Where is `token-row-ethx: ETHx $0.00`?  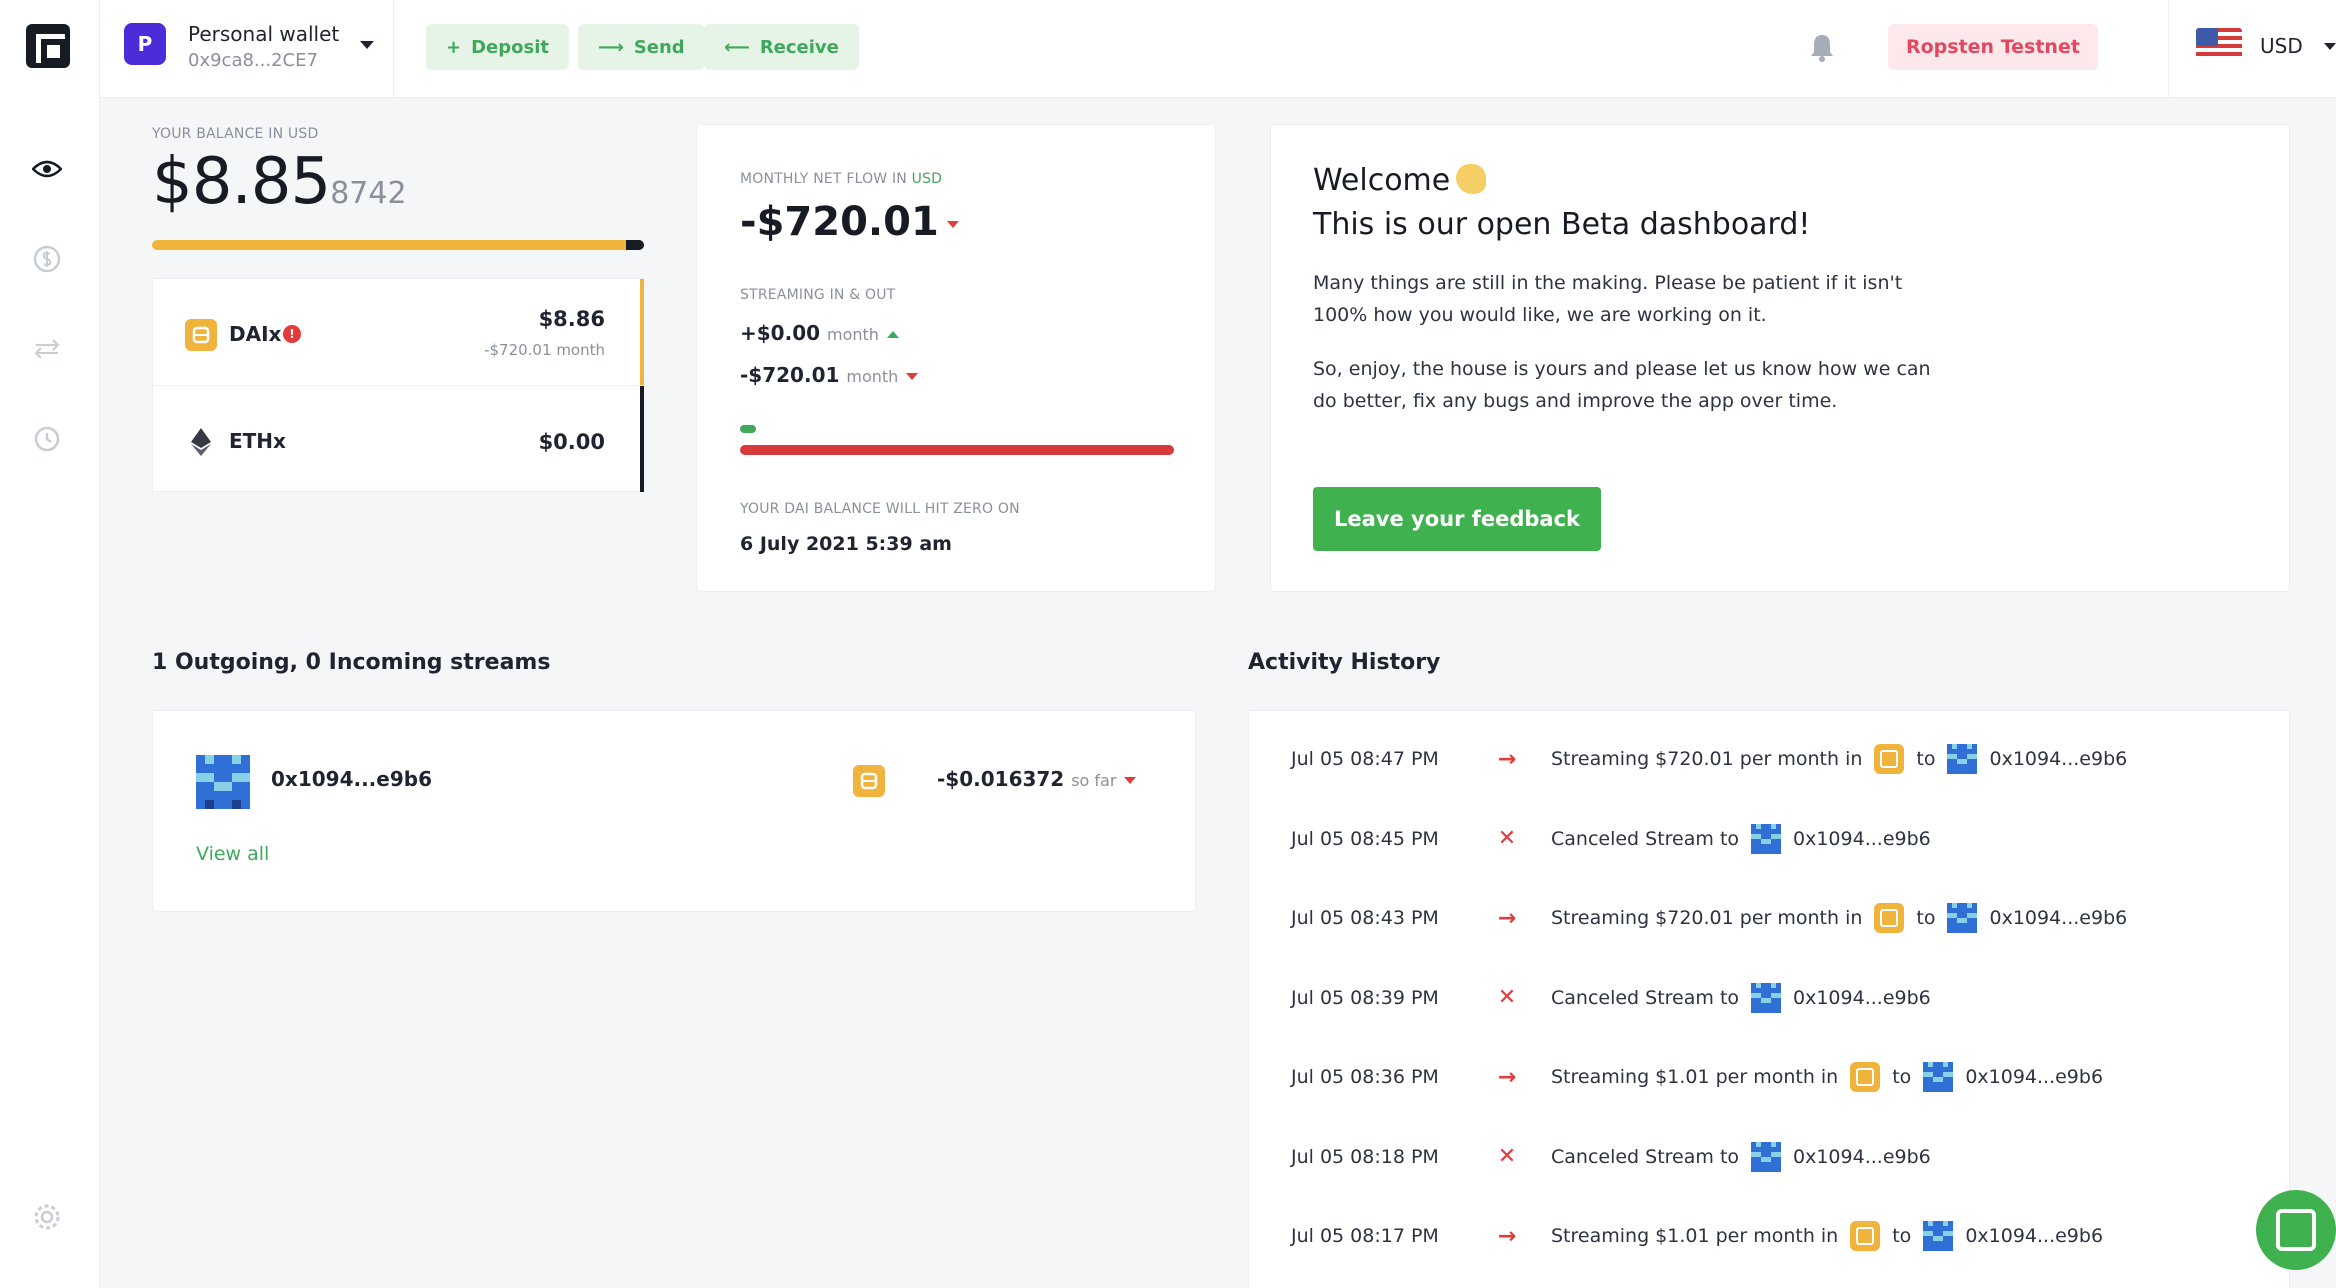
token-row-ethx: ETHx $0.00 is located at coordinates (398, 438).